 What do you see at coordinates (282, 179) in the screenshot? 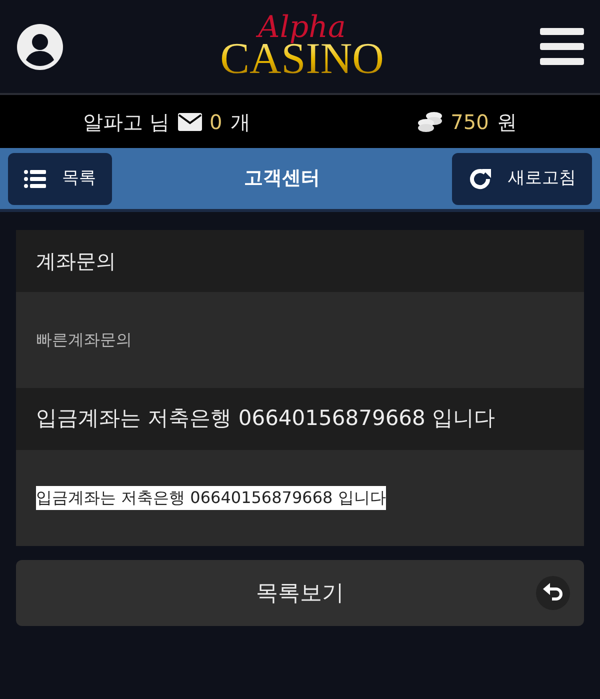
I see `page-title: 고객센터` at bounding box center [282, 179].